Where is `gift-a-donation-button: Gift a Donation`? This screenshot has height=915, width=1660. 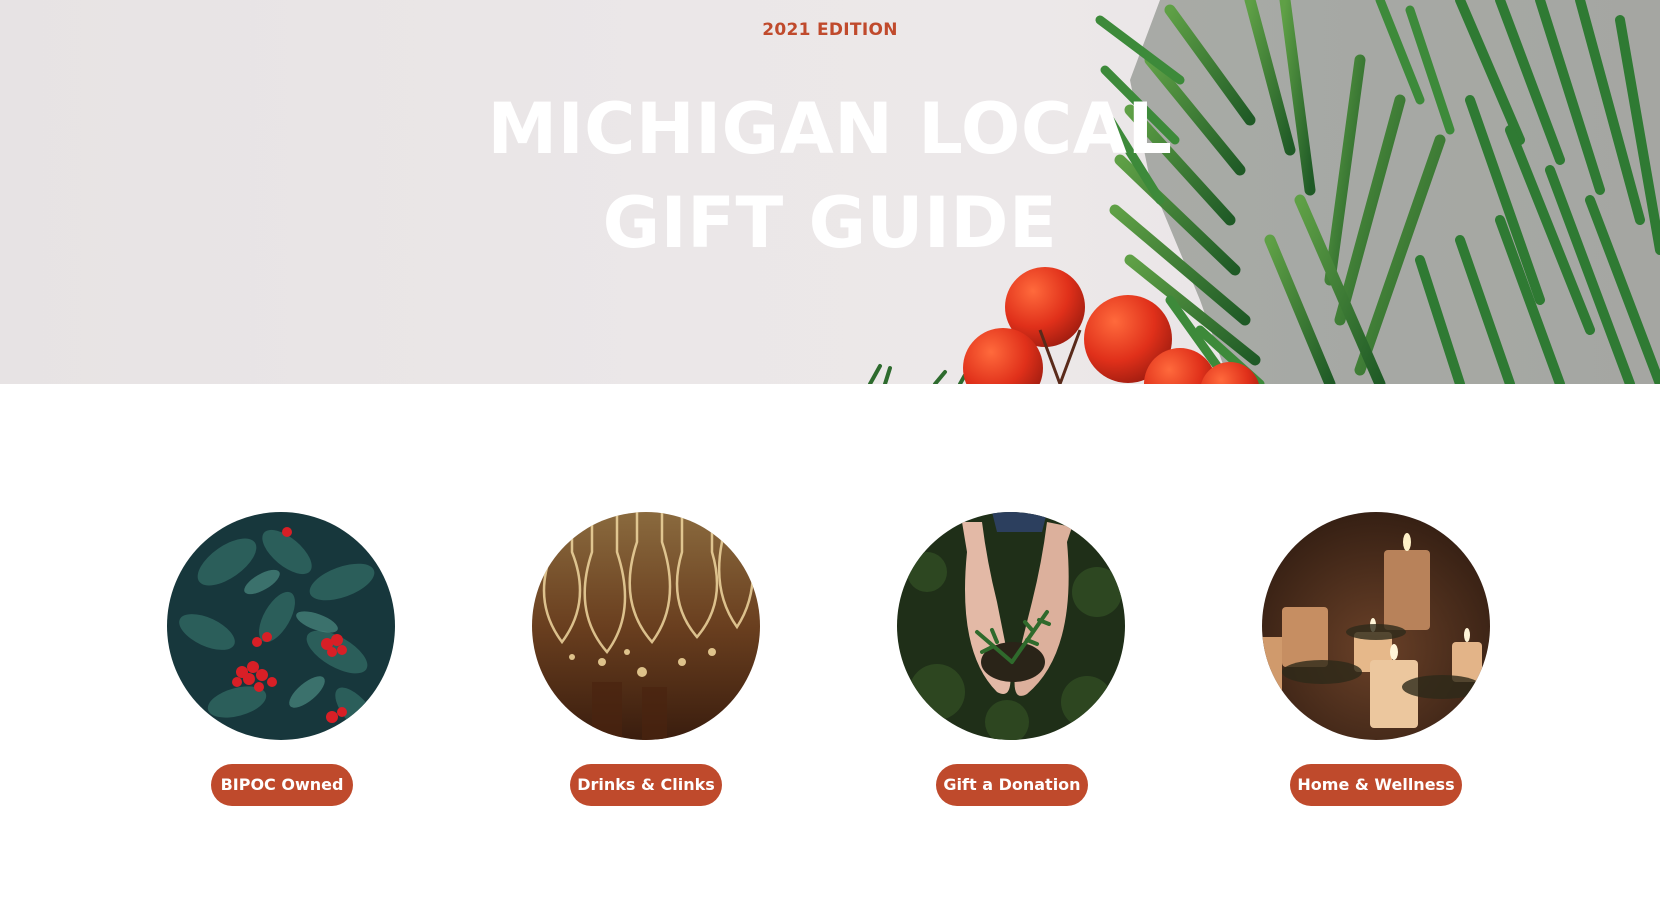 gift-a-donation-button: Gift a Donation is located at coordinates (1012, 785).